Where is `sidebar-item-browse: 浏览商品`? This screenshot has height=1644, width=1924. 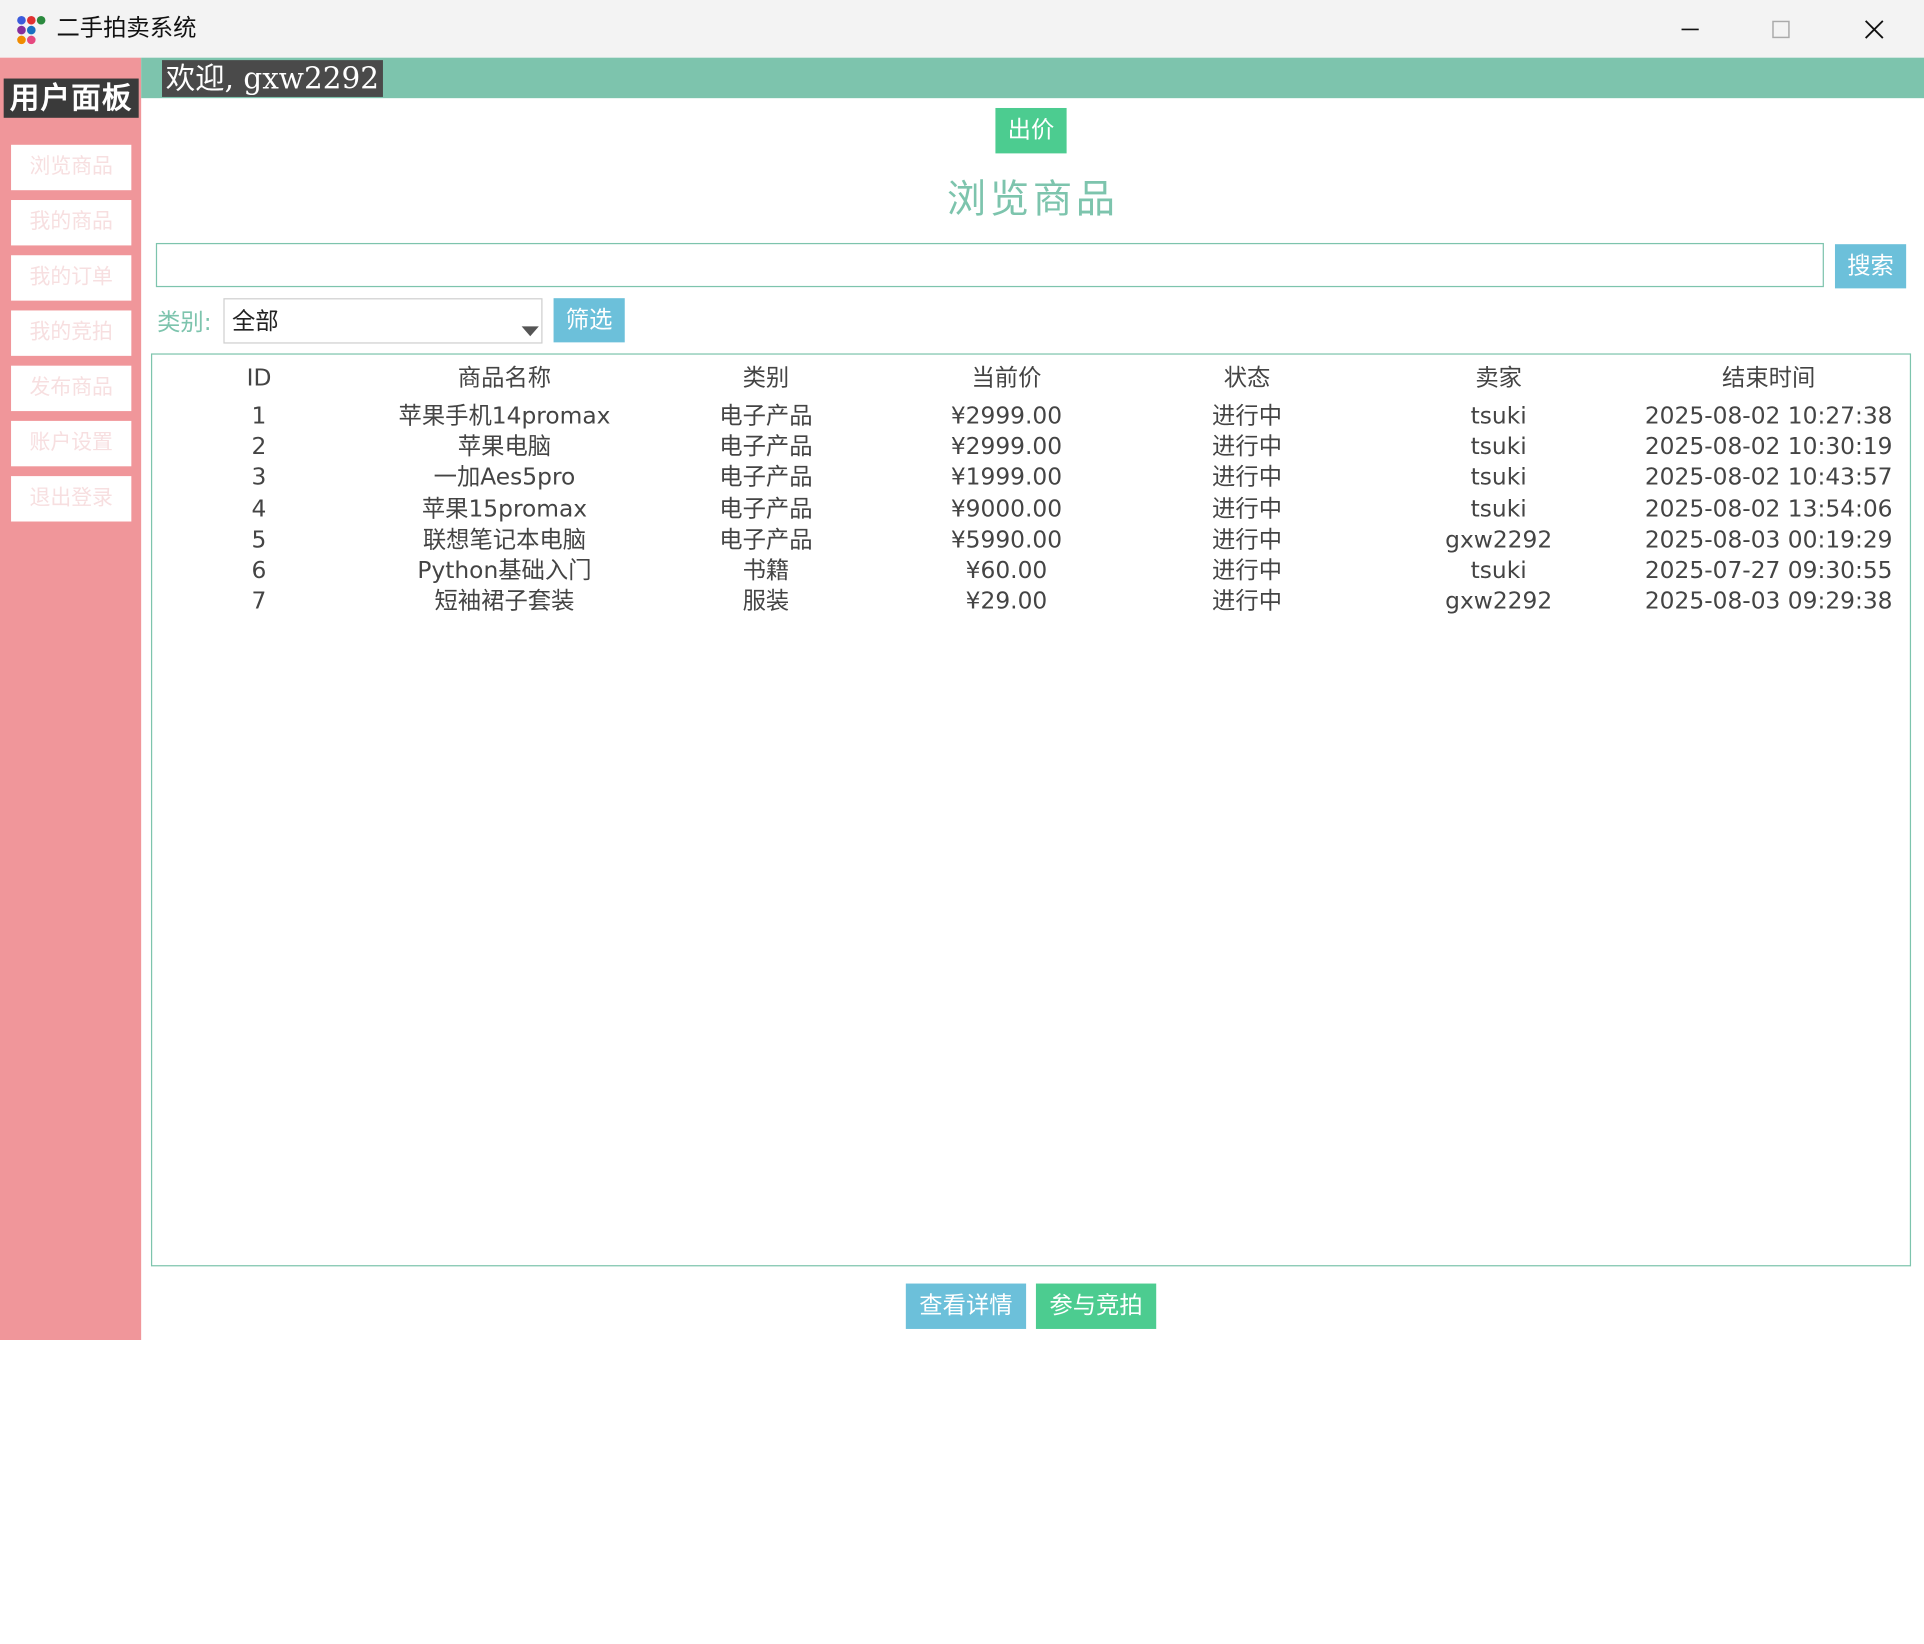 sidebar-item-browse: 浏览商品 is located at coordinates (71, 167).